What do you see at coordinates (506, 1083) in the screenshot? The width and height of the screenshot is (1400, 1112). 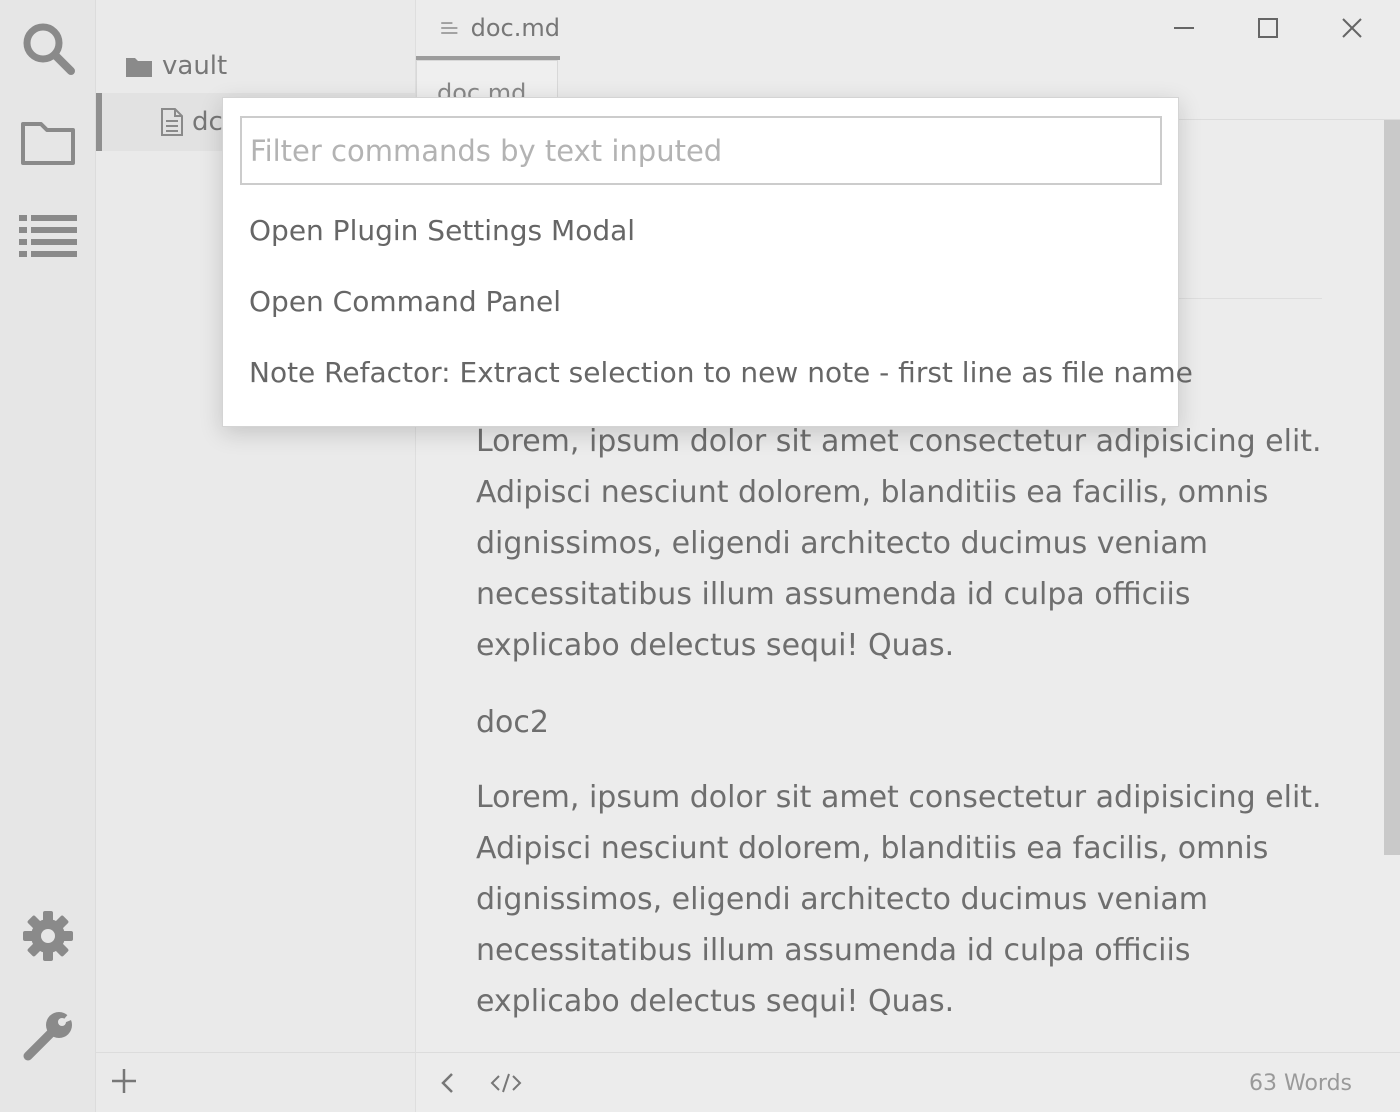 I see `code-icon` at bounding box center [506, 1083].